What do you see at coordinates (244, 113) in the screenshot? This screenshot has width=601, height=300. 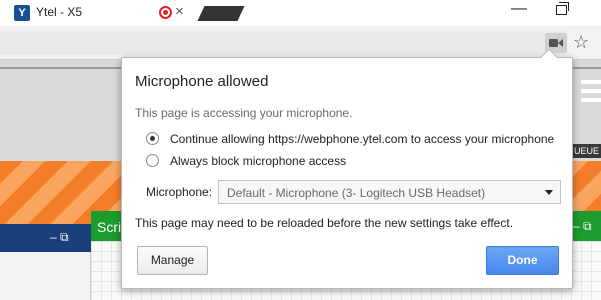 I see `bubble-subtitle: This page is accessing your microphone.` at bounding box center [244, 113].